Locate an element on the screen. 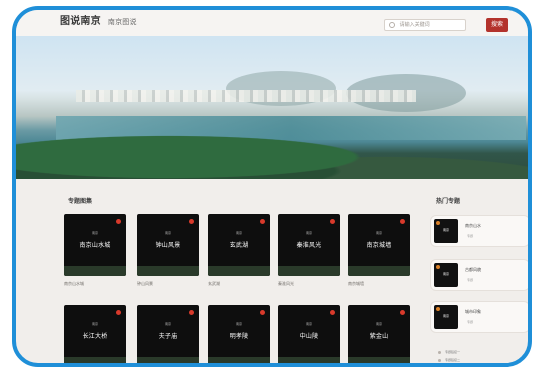  topic-card: 南京 秦淮风光 秦淮风光 is located at coordinates (309, 250).